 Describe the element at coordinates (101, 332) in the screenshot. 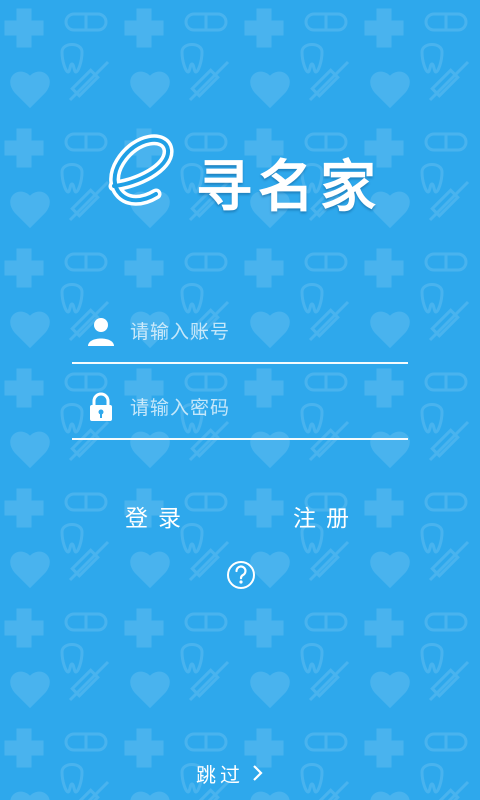

I see `user-icon` at that location.